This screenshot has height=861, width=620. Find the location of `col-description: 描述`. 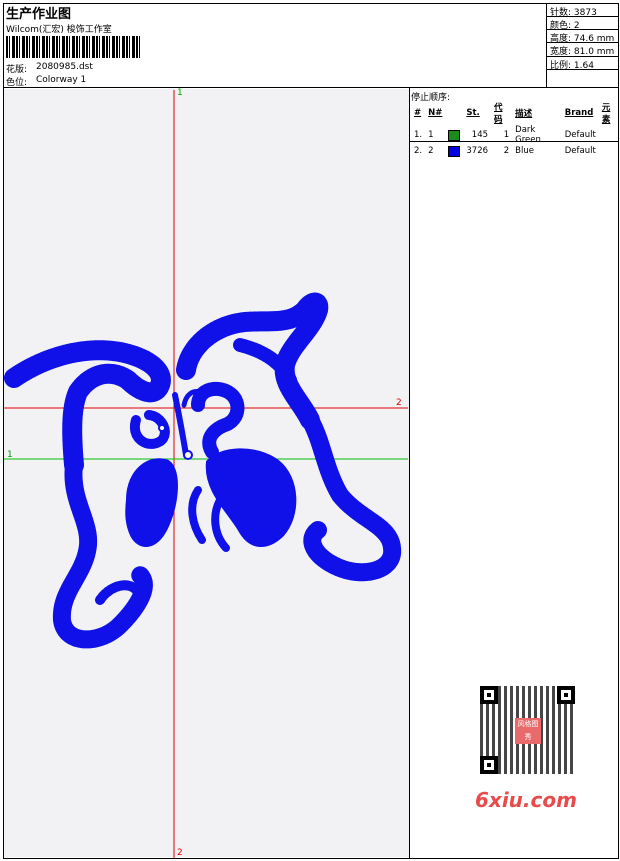

col-description: 描述 is located at coordinates (524, 114).